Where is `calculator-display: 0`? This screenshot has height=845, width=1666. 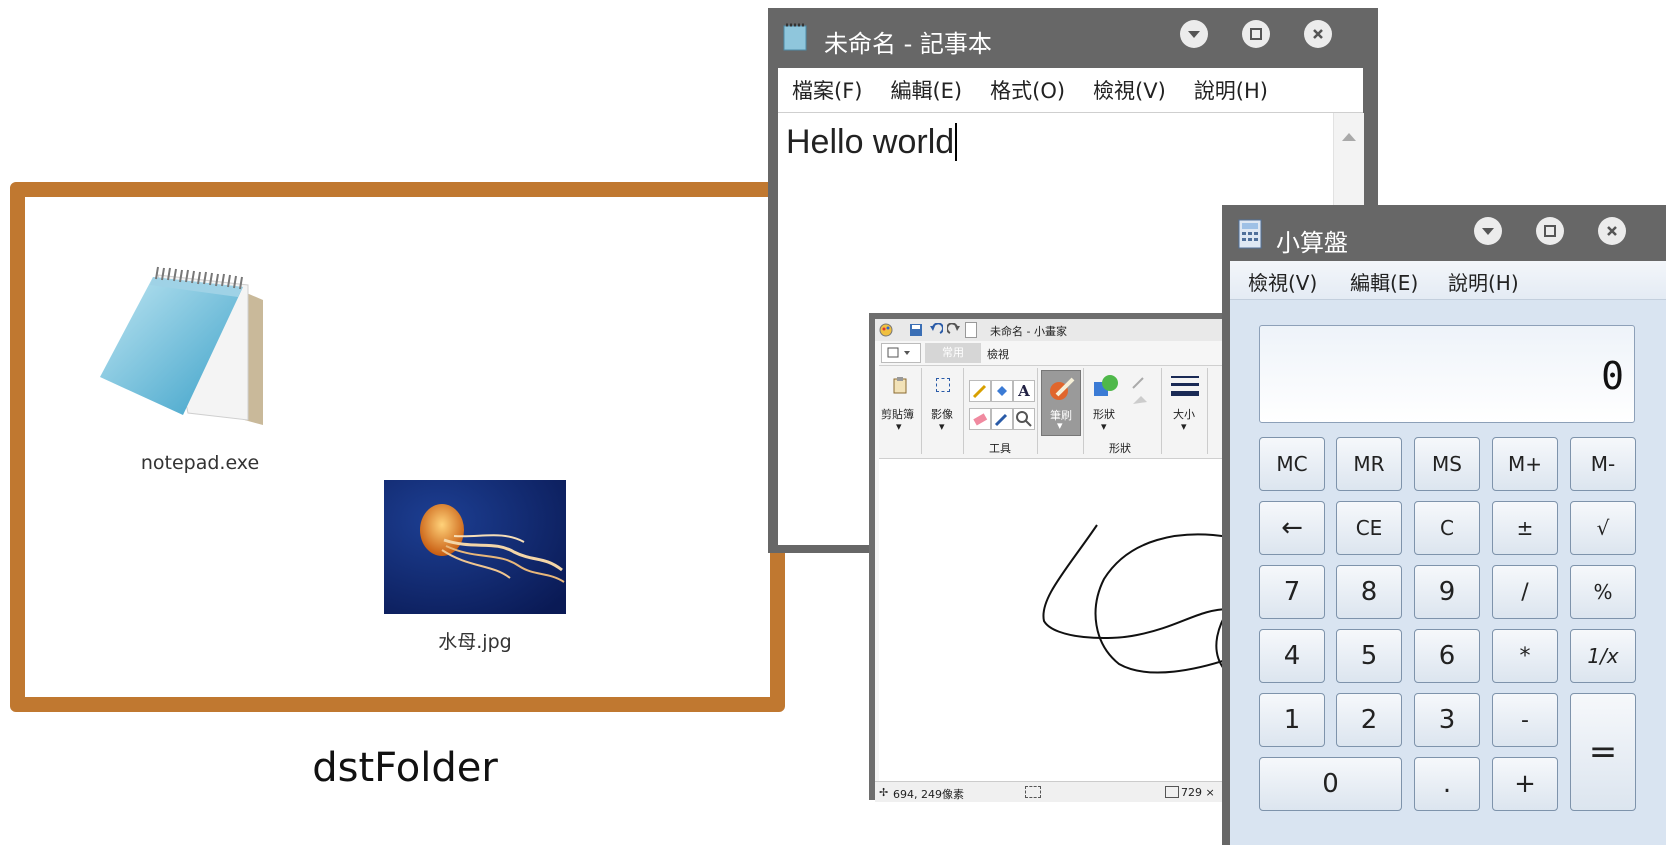
calculator-display: 0 is located at coordinates (1447, 374).